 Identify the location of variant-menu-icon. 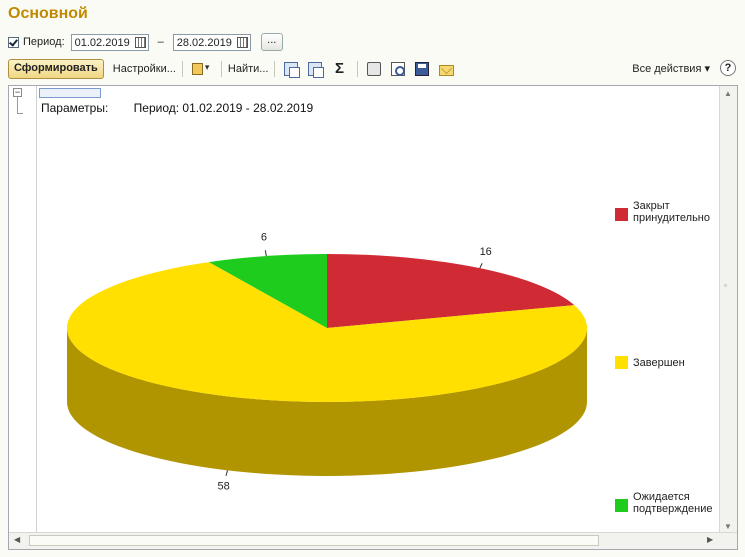
(200, 69).